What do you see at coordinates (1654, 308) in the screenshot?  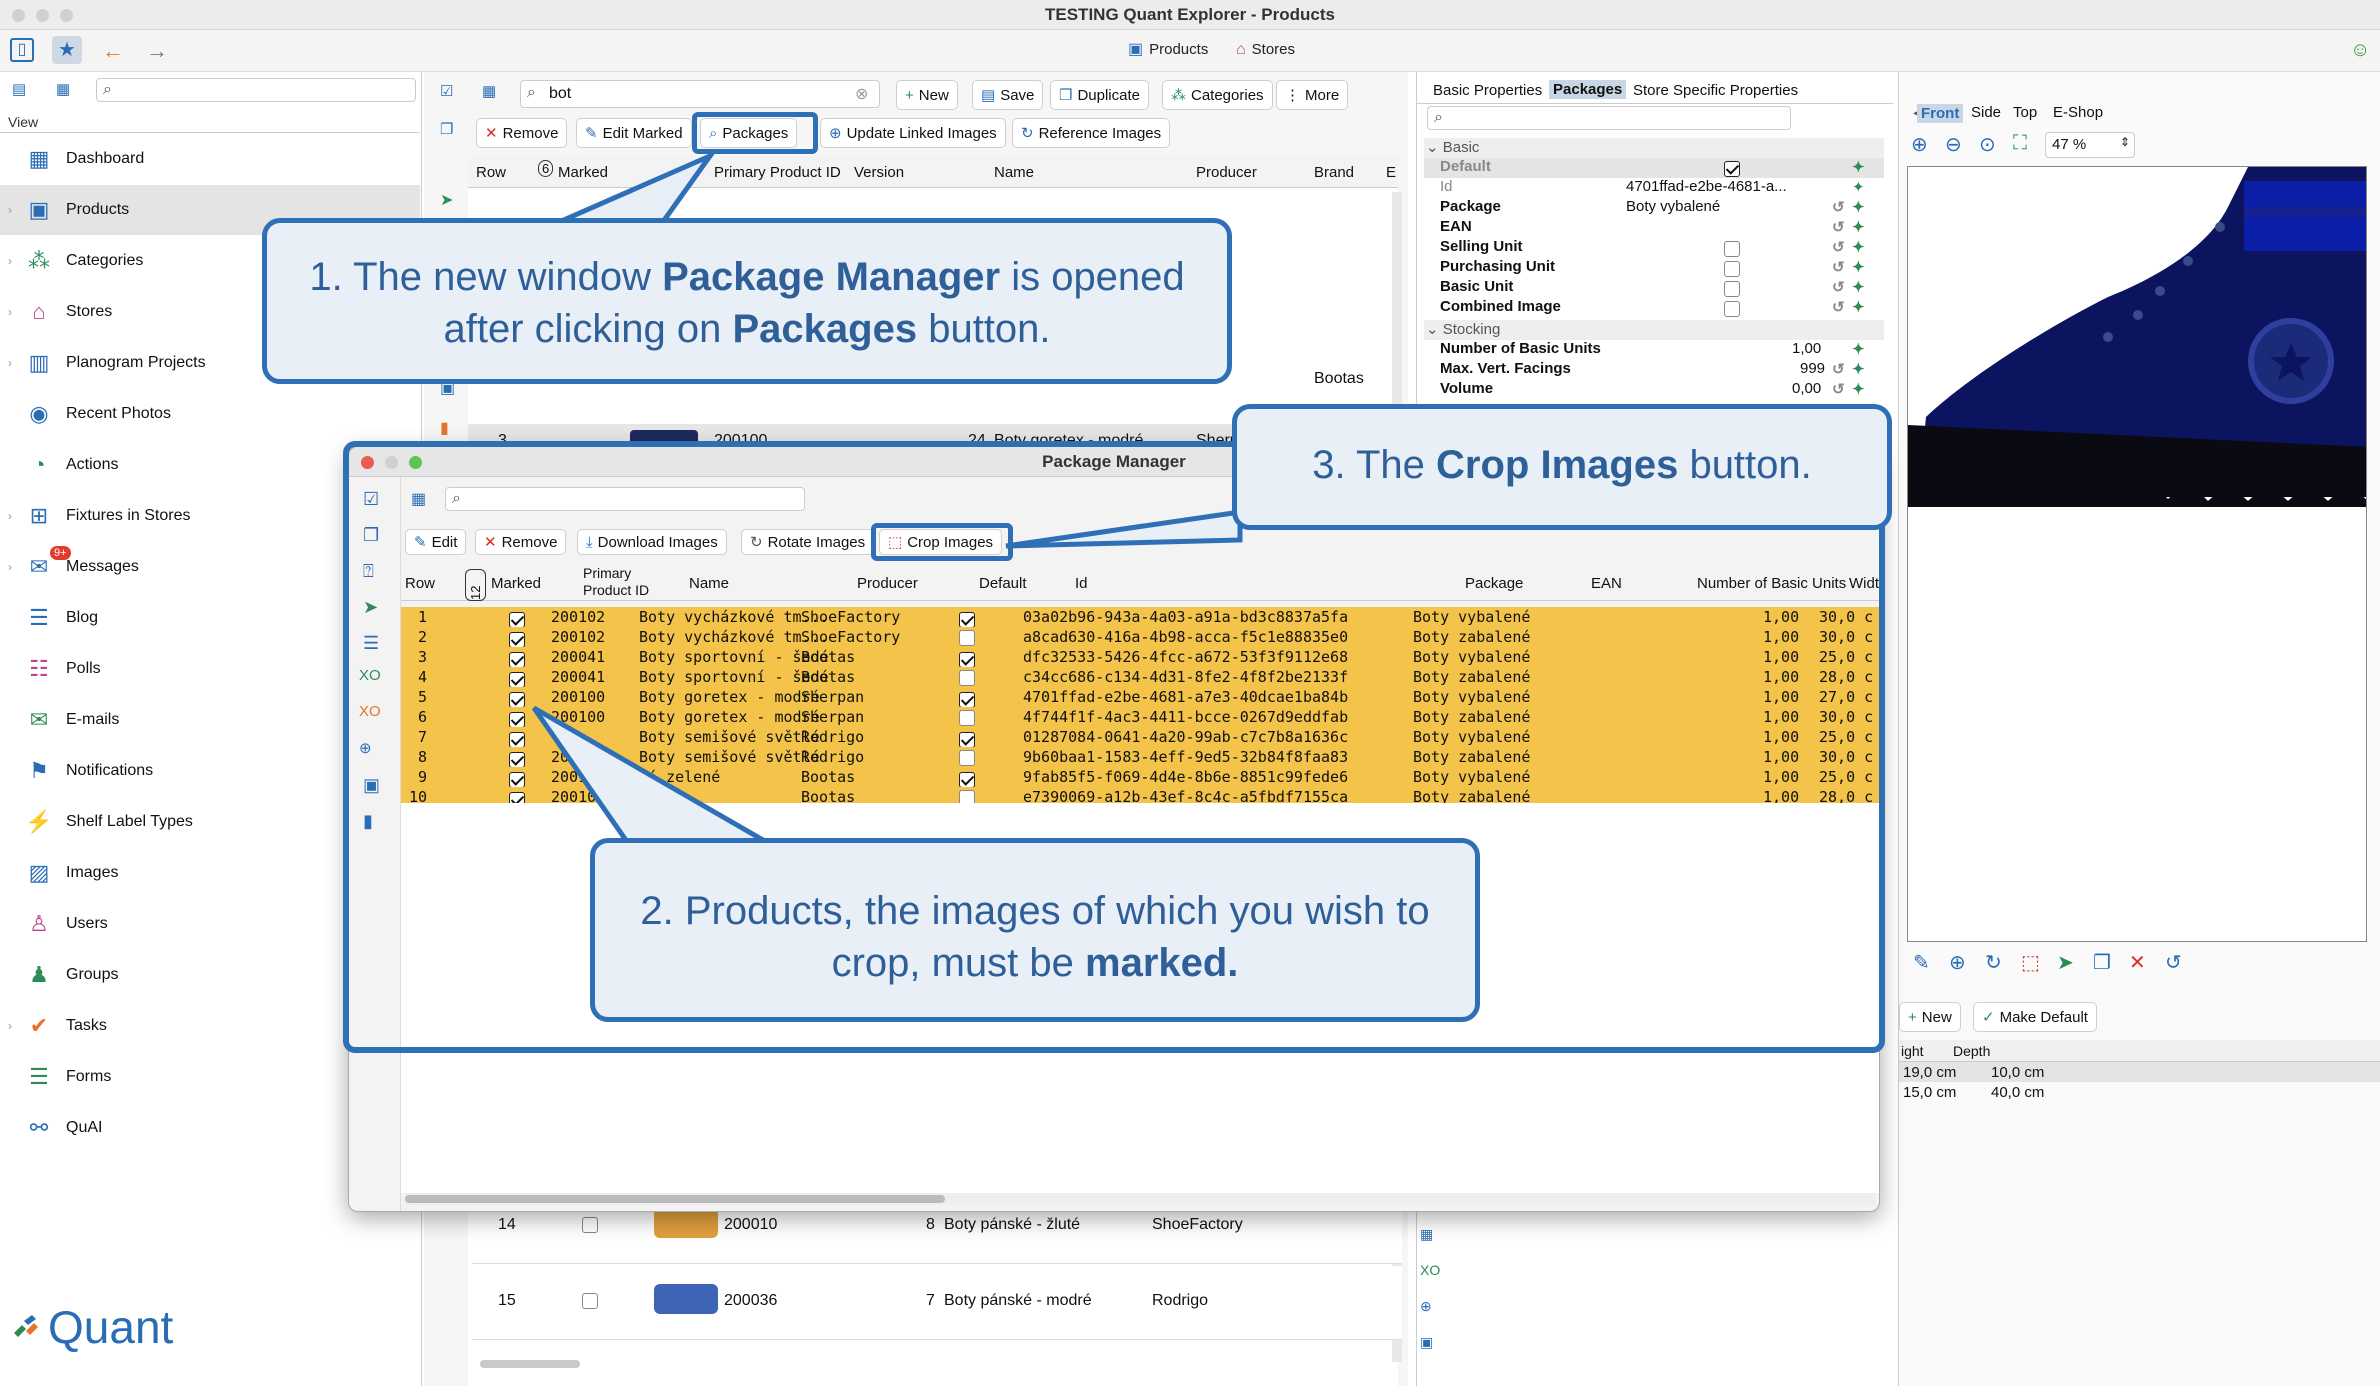 I see `prop-row-combined-image: Combined Image ↺ ✦` at bounding box center [1654, 308].